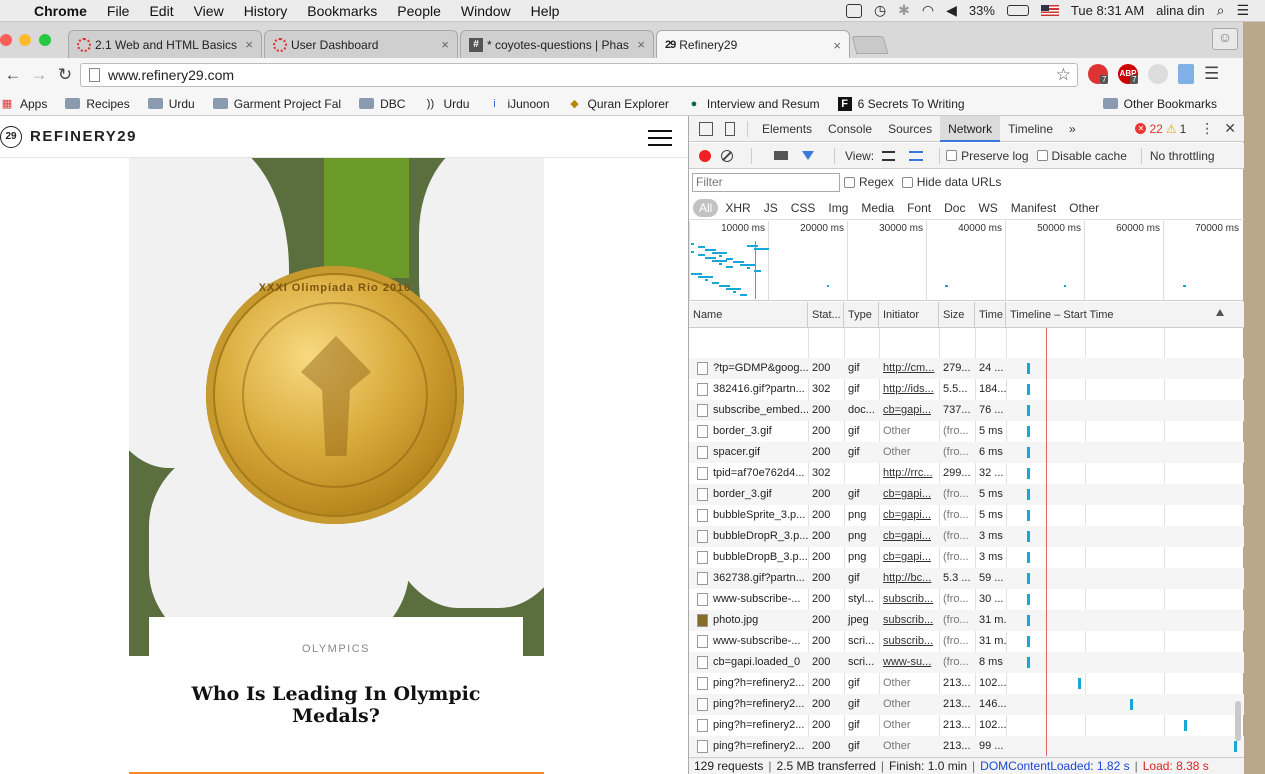  I want to click on reload-button: ↻, so click(65, 75).